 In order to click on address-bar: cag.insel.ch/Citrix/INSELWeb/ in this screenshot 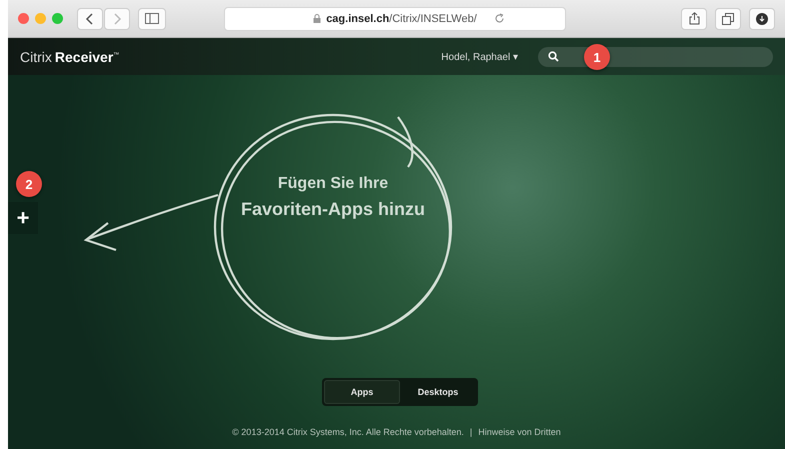, I will do `click(395, 18)`.